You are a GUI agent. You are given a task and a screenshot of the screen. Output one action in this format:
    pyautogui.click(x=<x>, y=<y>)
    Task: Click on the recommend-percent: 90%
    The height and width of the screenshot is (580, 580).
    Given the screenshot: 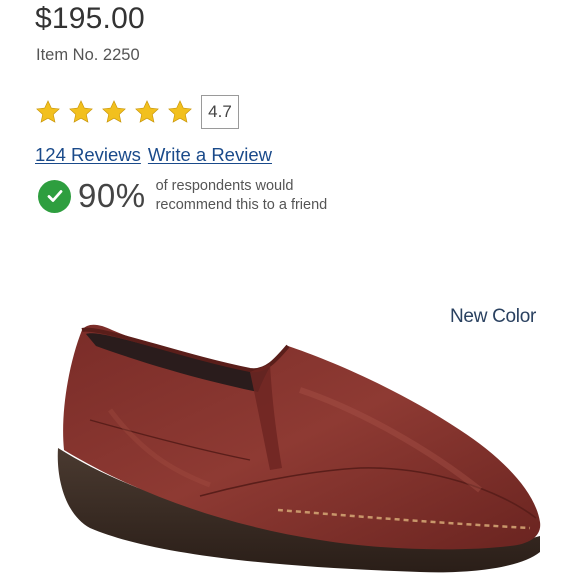 What is the action you would take?
    pyautogui.click(x=112, y=195)
    